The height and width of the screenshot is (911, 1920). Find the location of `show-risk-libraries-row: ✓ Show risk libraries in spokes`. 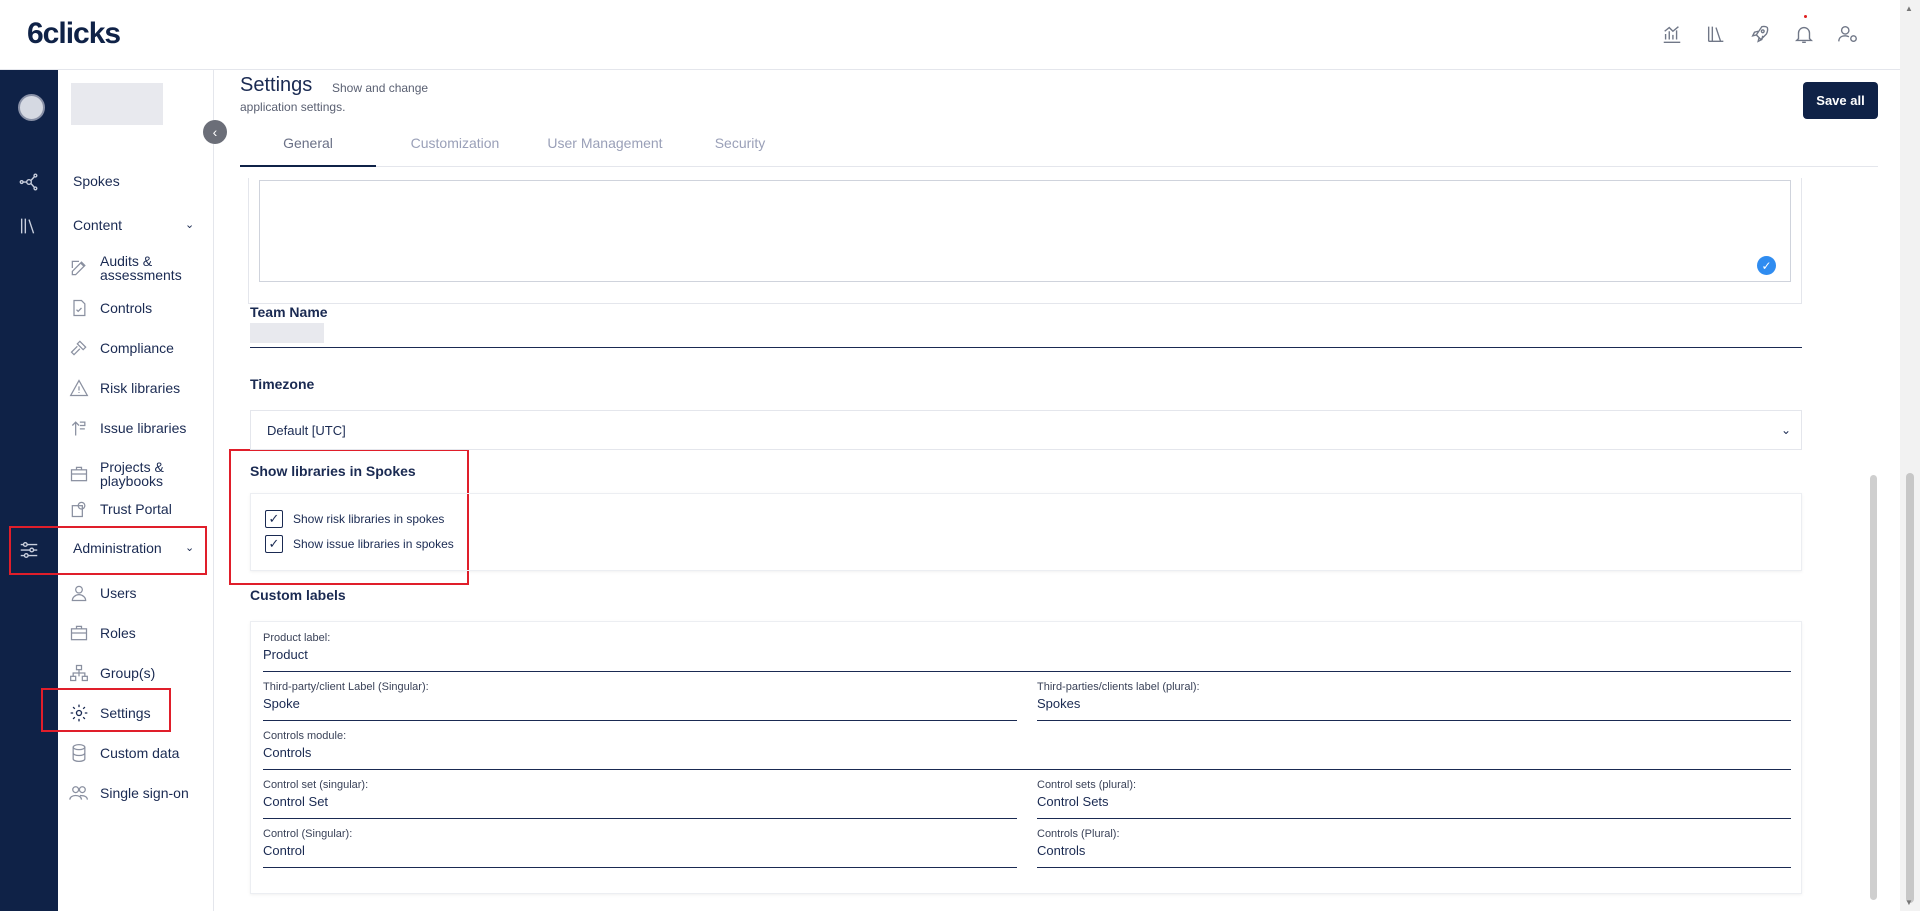

show-risk-libraries-row: ✓ Show risk libraries in spokes is located at coordinates (354, 519).